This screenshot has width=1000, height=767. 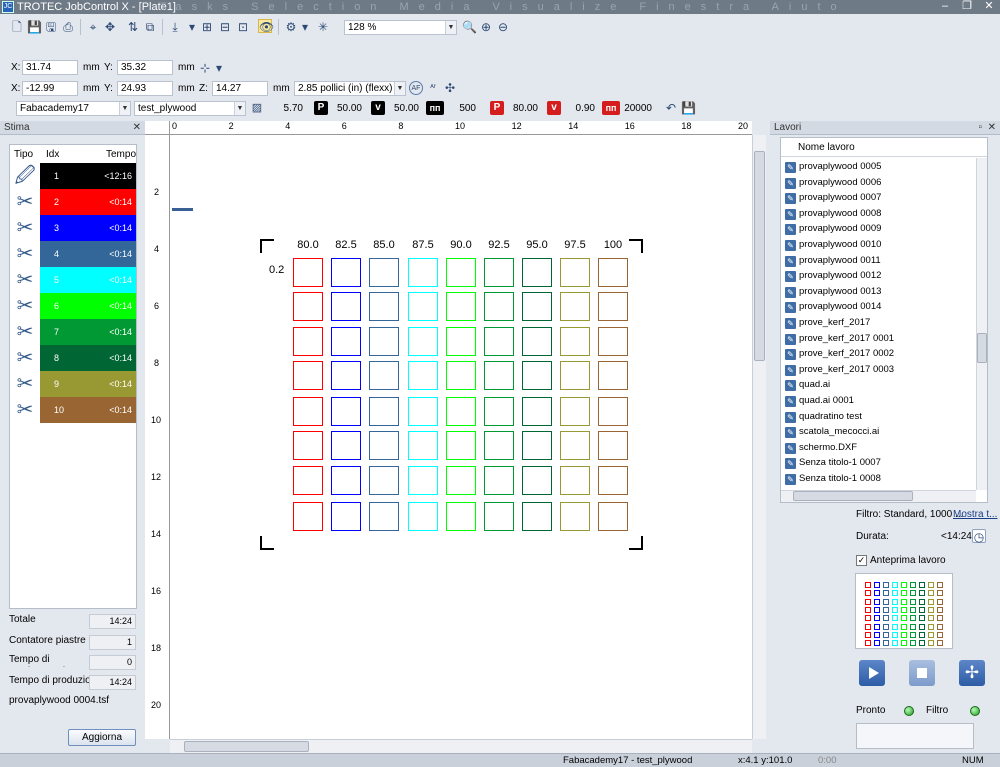 What do you see at coordinates (879, 416) in the screenshot?
I see `job-list-item: ✎ quadratino test` at bounding box center [879, 416].